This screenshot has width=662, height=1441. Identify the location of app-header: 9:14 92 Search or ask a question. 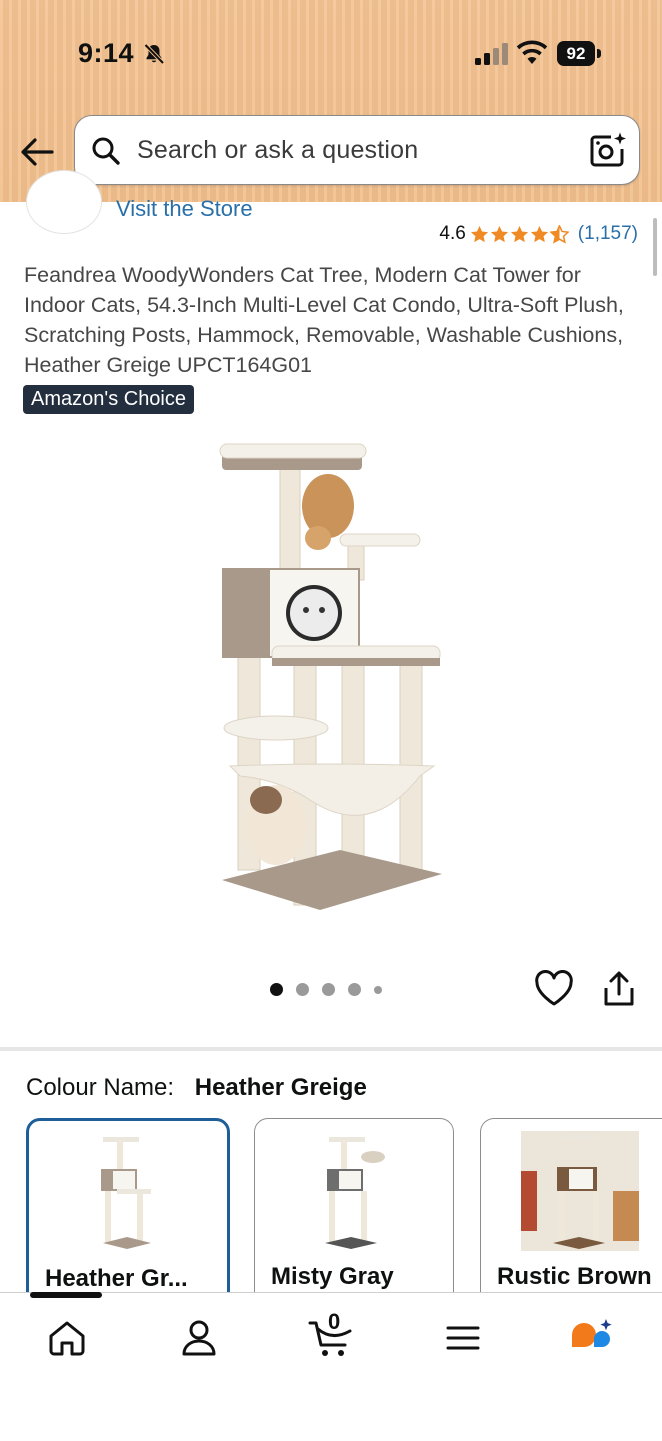
(331, 101).